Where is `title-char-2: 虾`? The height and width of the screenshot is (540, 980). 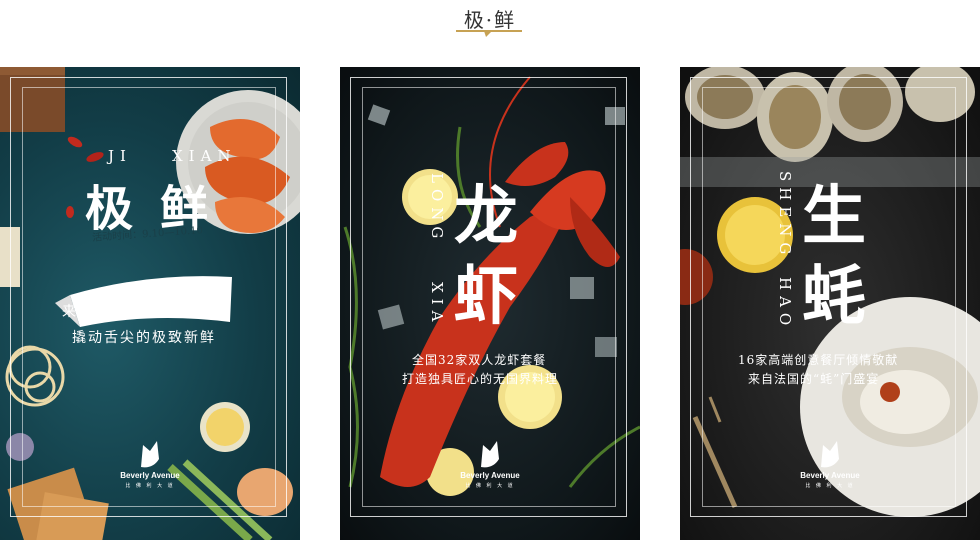 title-char-2: 虾 is located at coordinates (486, 296).